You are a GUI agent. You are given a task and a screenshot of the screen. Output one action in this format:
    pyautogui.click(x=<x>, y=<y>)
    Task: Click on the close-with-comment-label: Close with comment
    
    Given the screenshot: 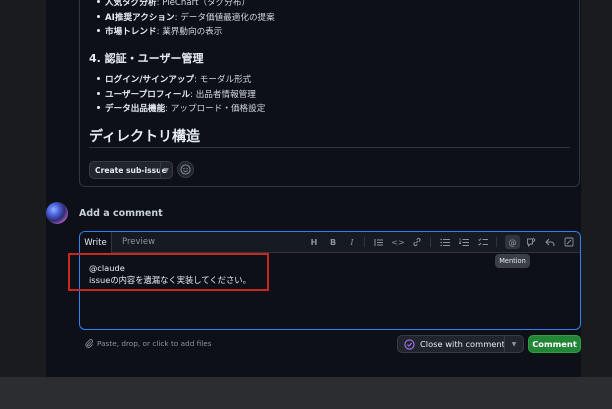 What is the action you would take?
    pyautogui.click(x=462, y=344)
    